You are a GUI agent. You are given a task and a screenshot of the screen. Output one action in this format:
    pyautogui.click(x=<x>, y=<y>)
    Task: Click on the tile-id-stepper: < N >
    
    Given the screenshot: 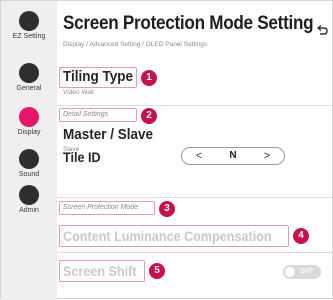 What is the action you would take?
    pyautogui.click(x=233, y=156)
    